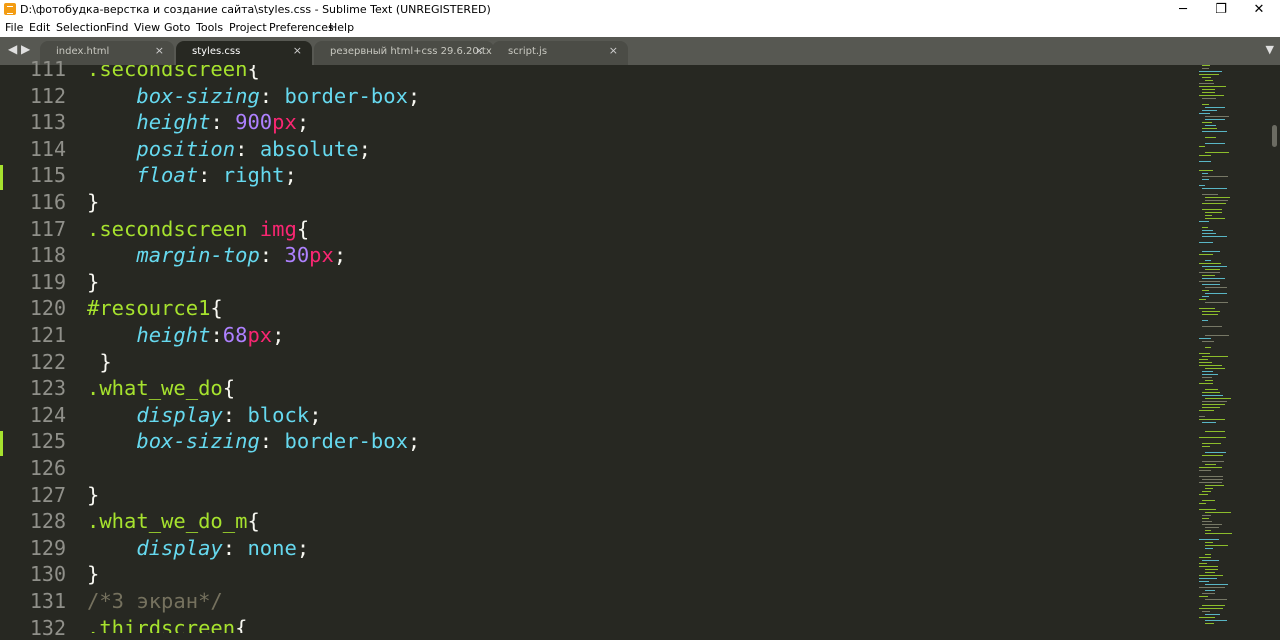 The width and height of the screenshot is (1280, 640). What do you see at coordinates (179, 547) in the screenshot?
I see `code-token: display` at bounding box center [179, 547].